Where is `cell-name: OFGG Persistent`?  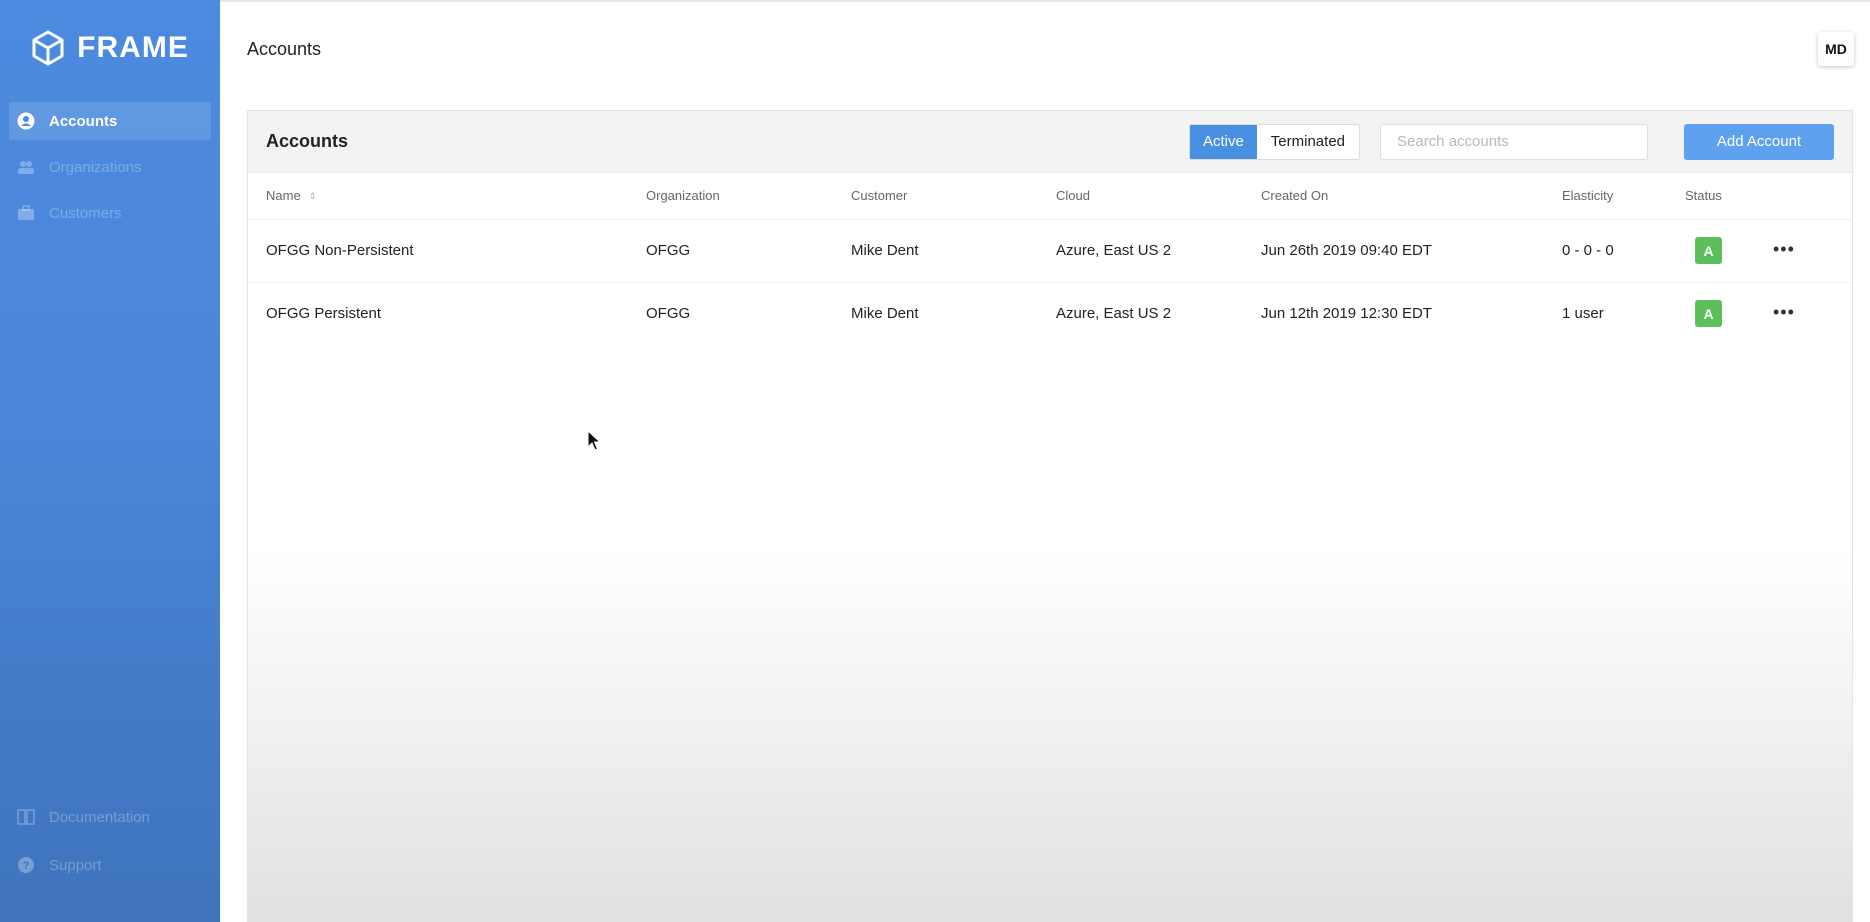 cell-name: OFGG Persistent is located at coordinates (447, 313).